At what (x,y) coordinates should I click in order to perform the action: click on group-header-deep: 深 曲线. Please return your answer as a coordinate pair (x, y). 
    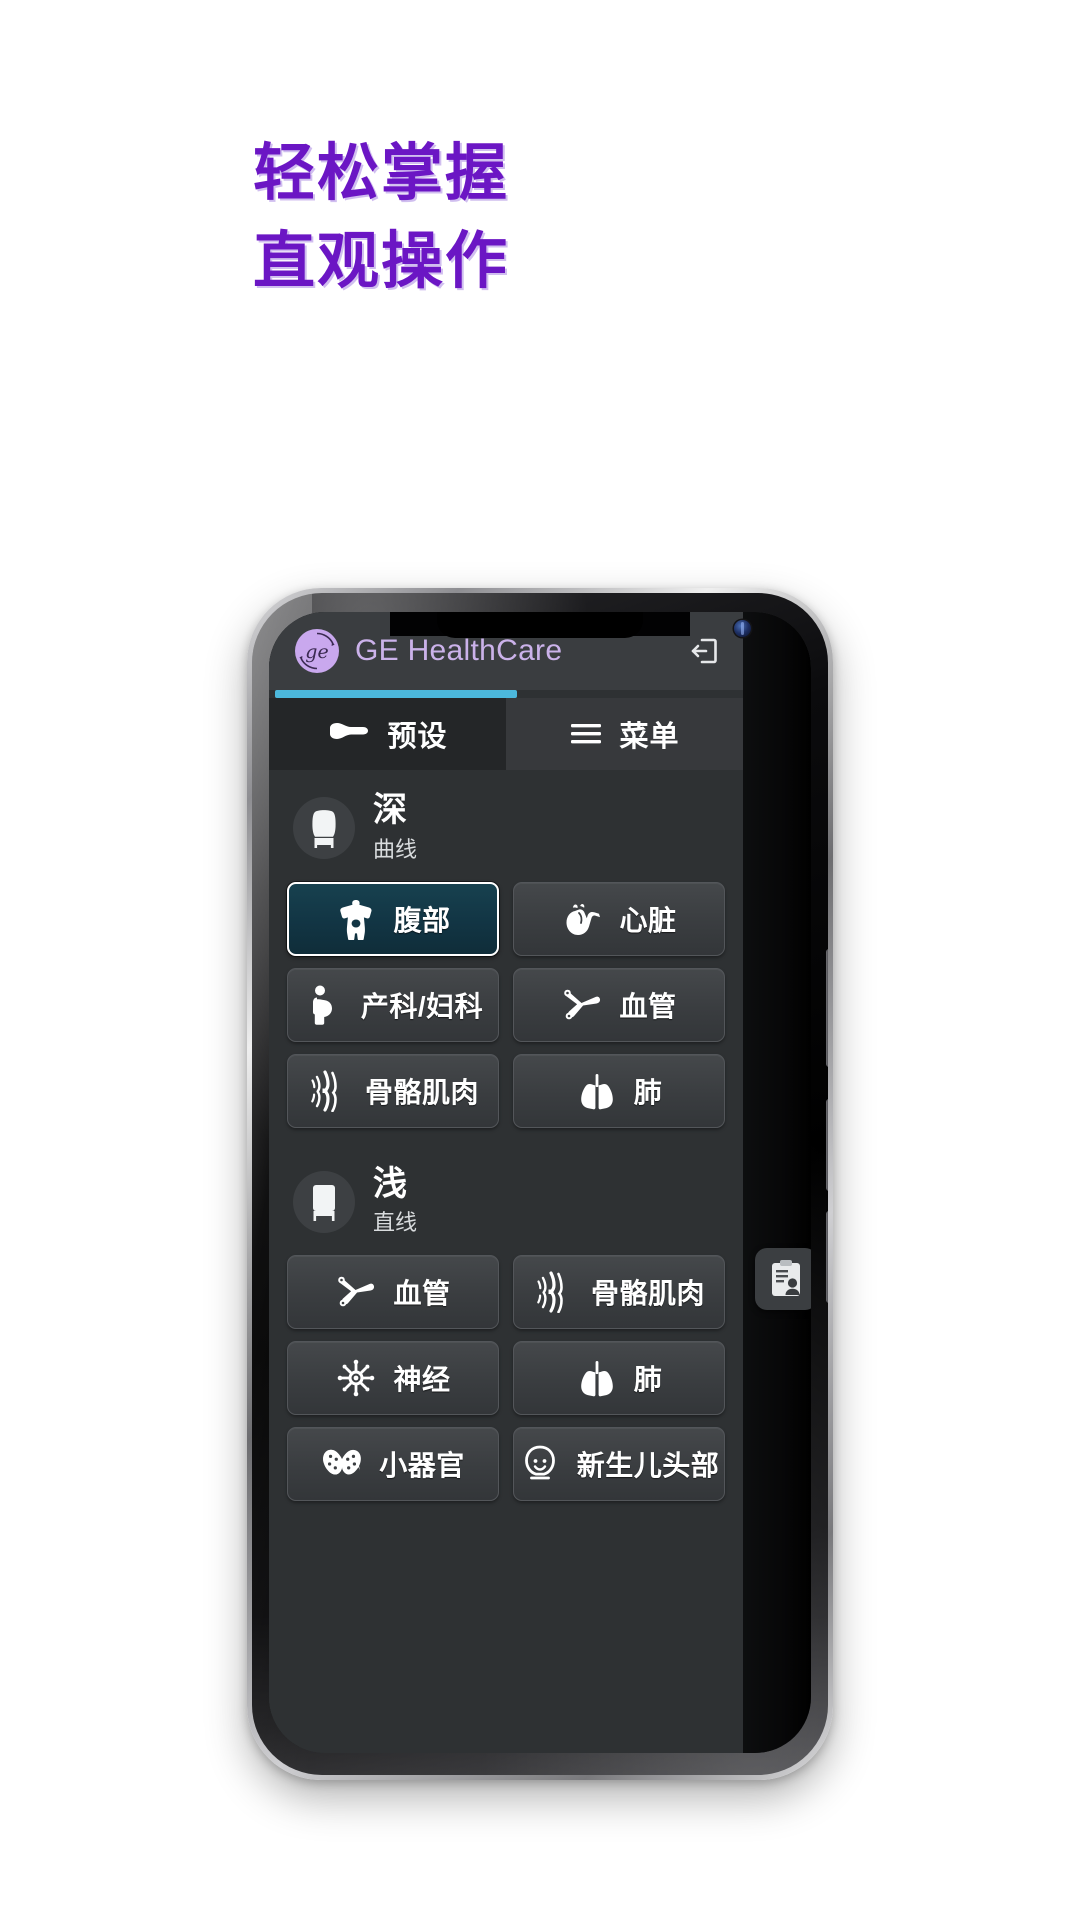
    Looking at the image, I should click on (506, 826).